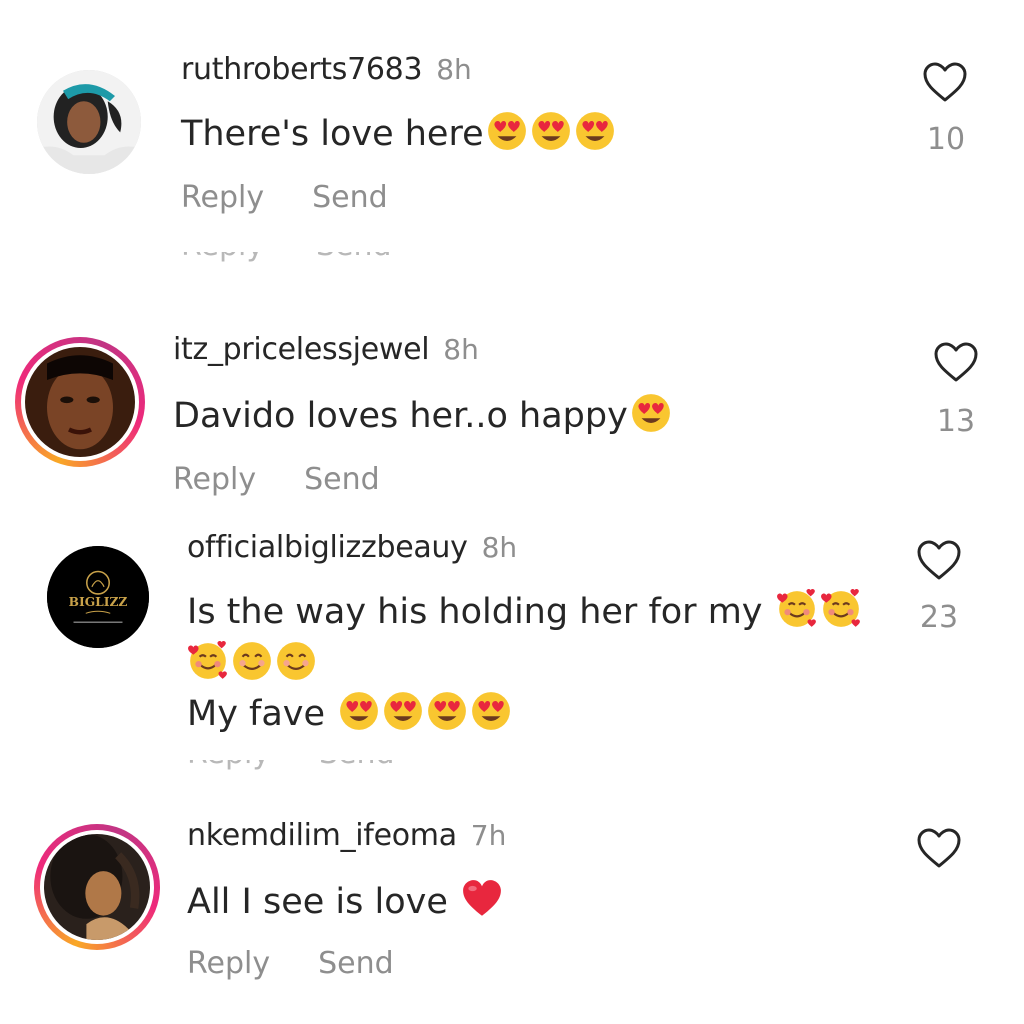 This screenshot has height=1024, width=1024. Describe the element at coordinates (327, 547) in the screenshot. I see `username: officialbiglizzbeauy` at that location.